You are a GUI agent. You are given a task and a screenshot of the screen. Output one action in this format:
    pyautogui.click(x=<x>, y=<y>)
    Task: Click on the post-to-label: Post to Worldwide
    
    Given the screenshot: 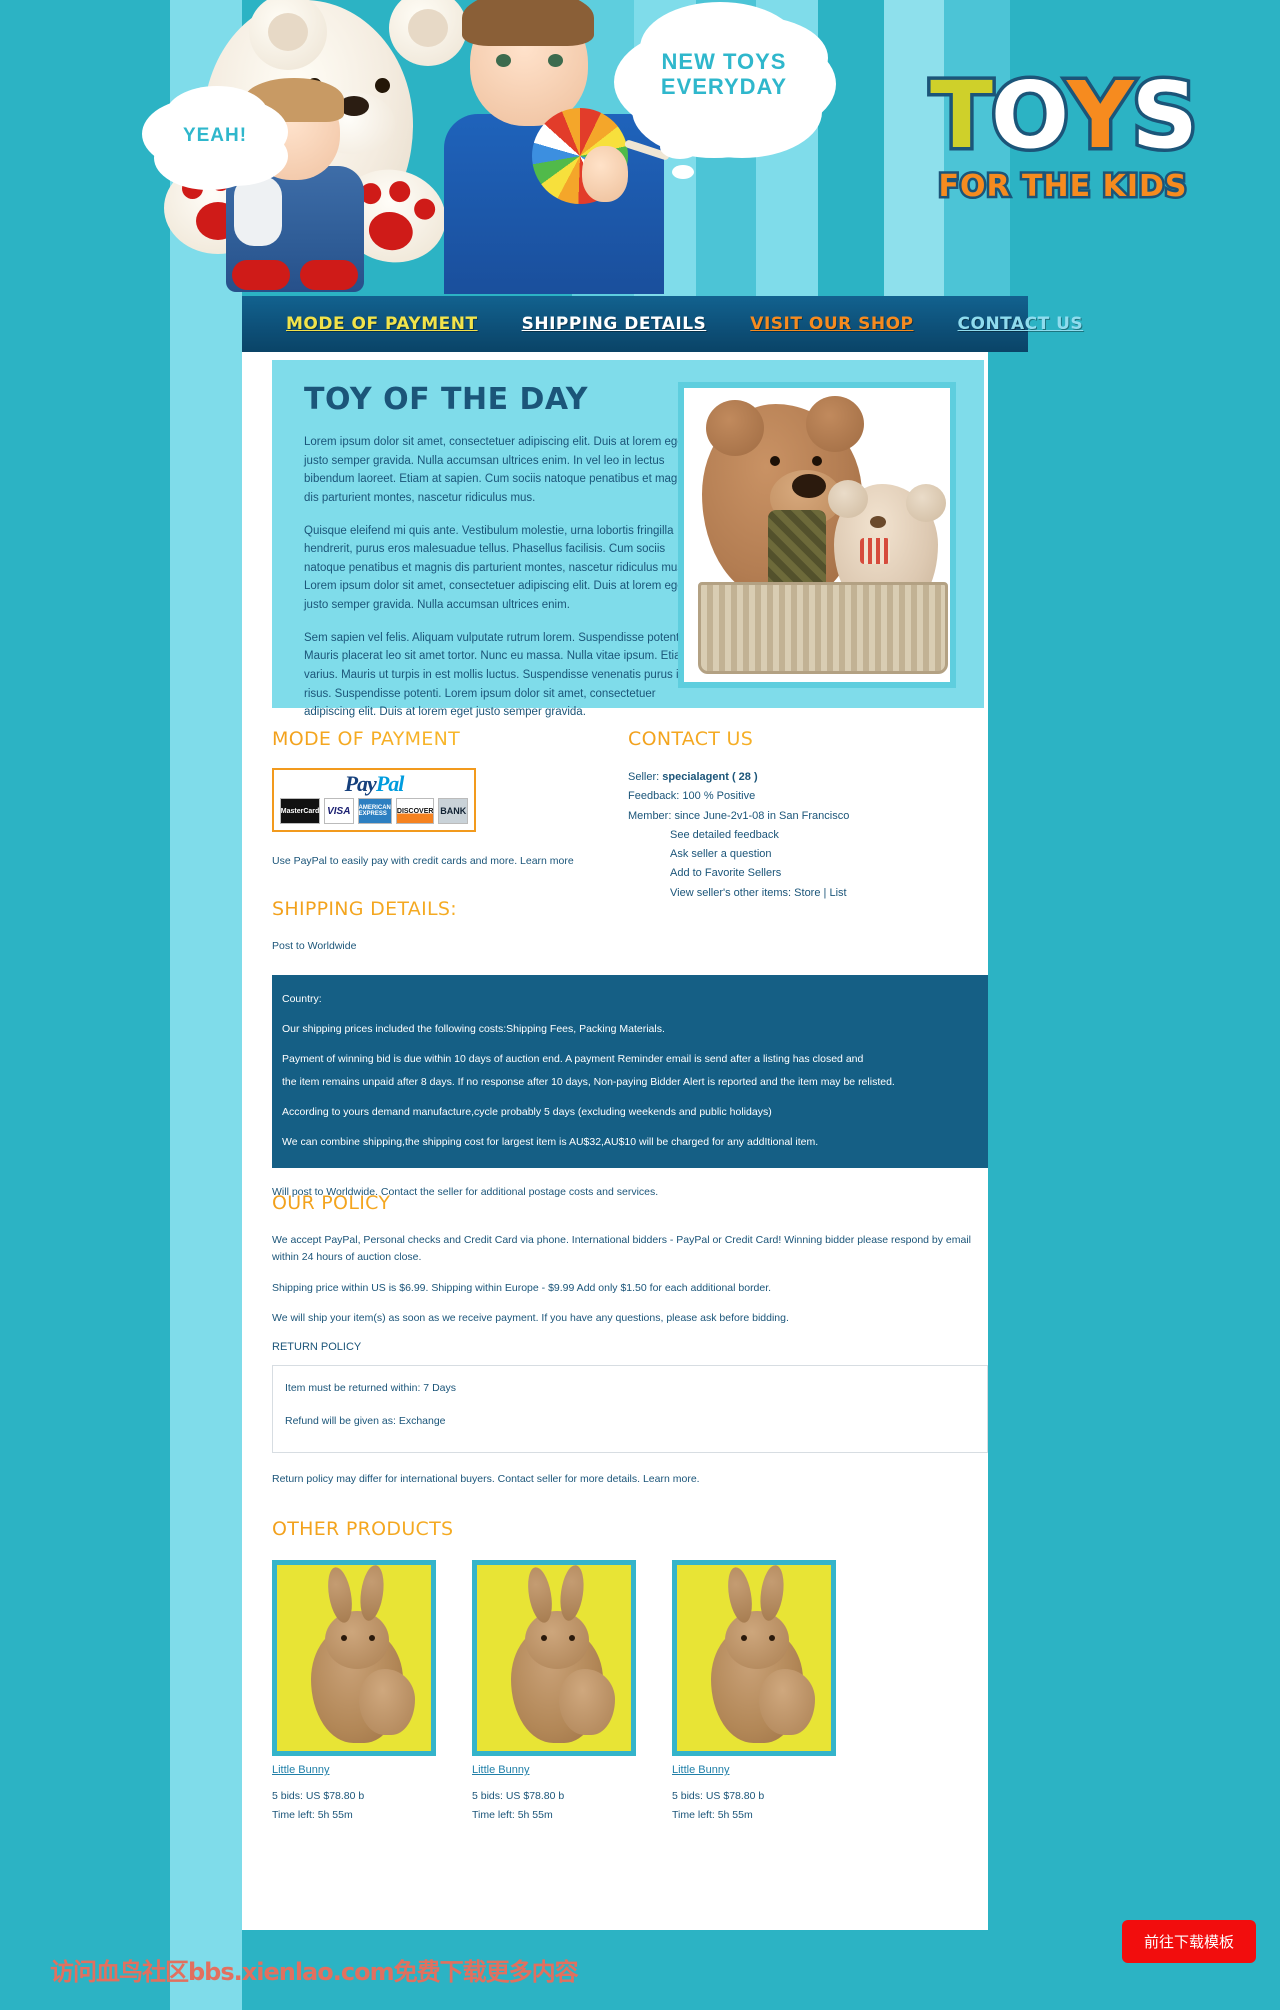 What is the action you would take?
    pyautogui.click(x=314, y=946)
    